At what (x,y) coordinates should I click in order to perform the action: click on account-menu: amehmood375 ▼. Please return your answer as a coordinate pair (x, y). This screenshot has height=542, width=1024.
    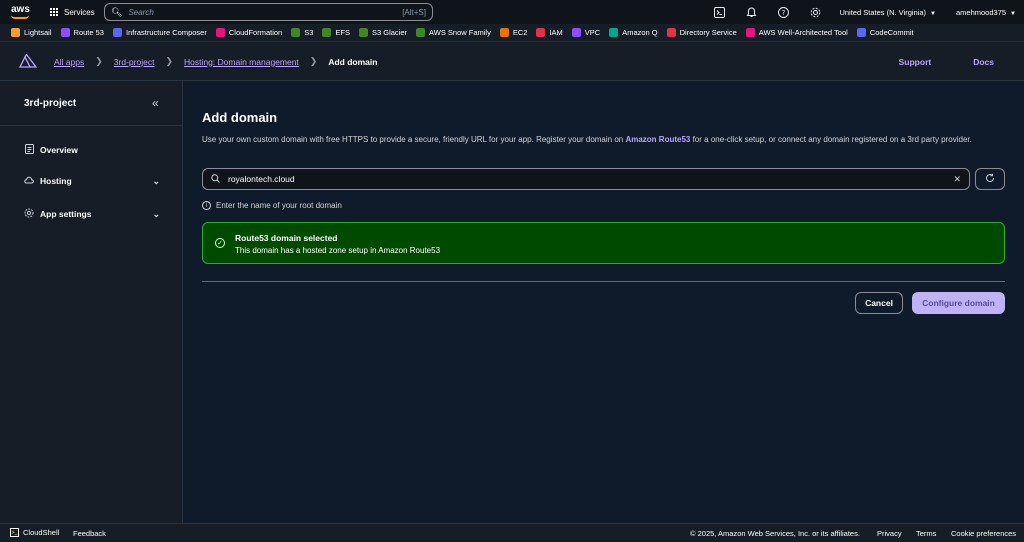
    Looking at the image, I should click on (986, 12).